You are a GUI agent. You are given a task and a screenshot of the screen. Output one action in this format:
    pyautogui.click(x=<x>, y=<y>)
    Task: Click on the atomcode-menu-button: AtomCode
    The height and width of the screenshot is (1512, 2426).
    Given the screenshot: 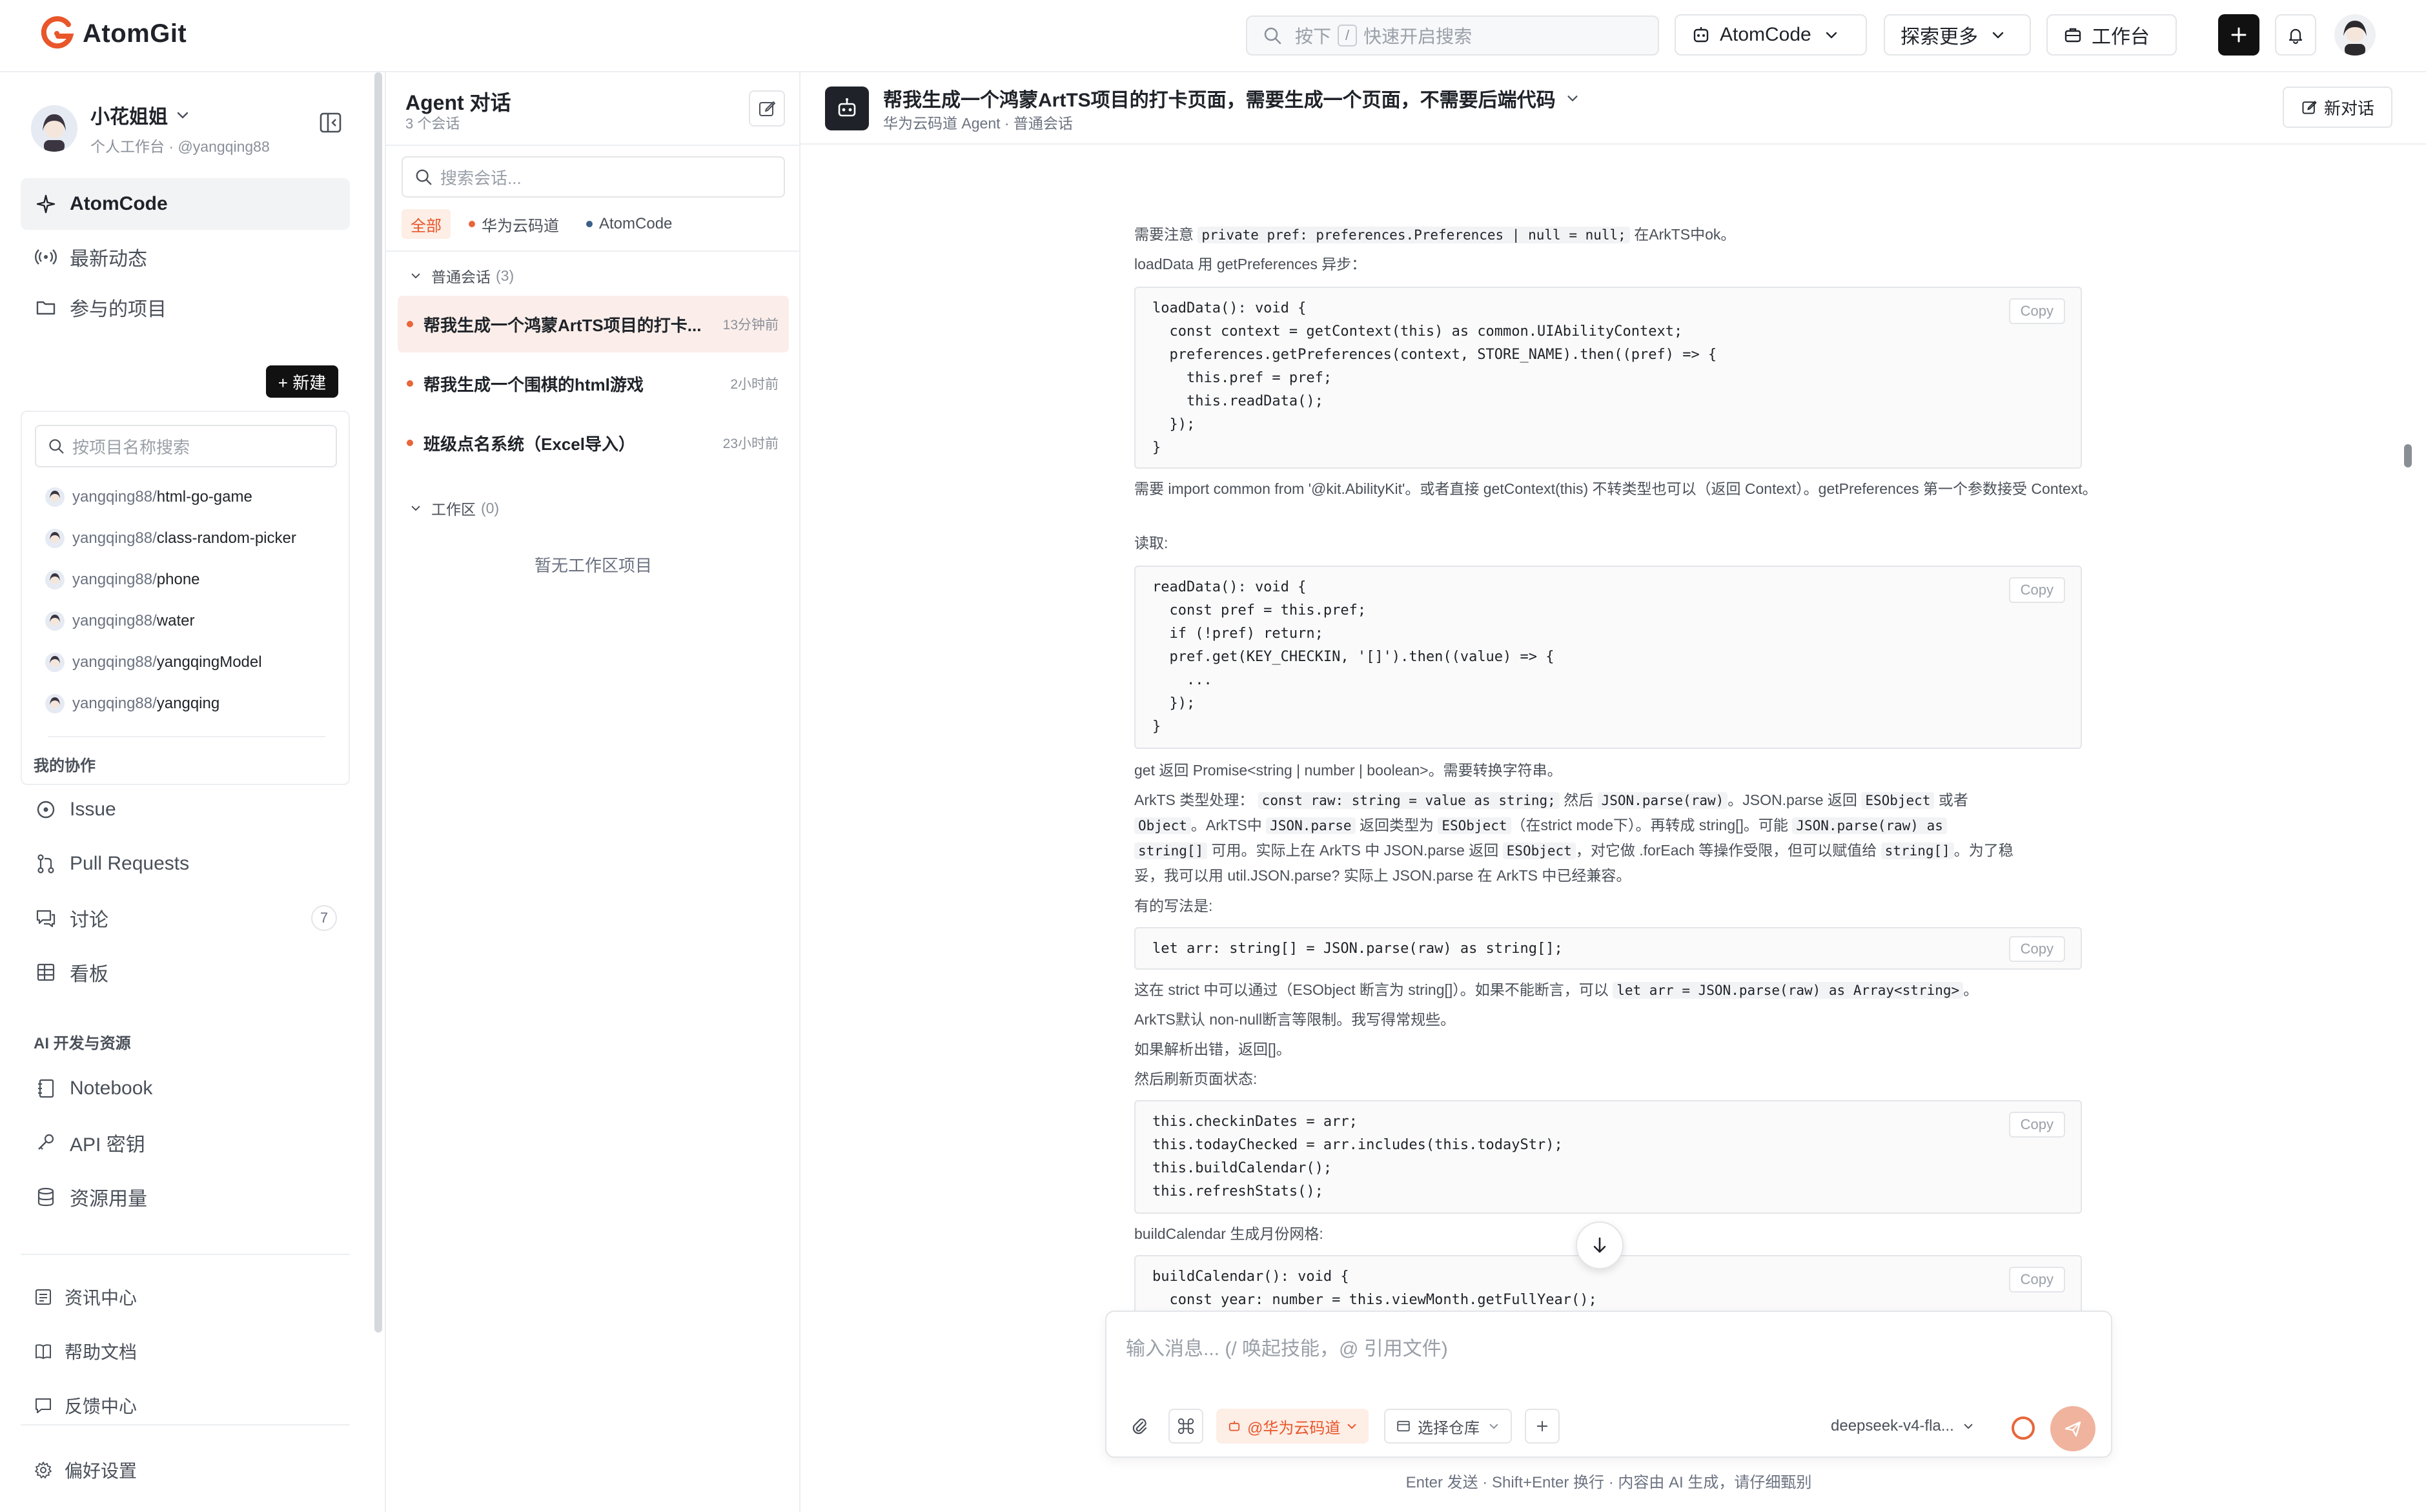 What is the action you would take?
    pyautogui.click(x=1771, y=35)
    